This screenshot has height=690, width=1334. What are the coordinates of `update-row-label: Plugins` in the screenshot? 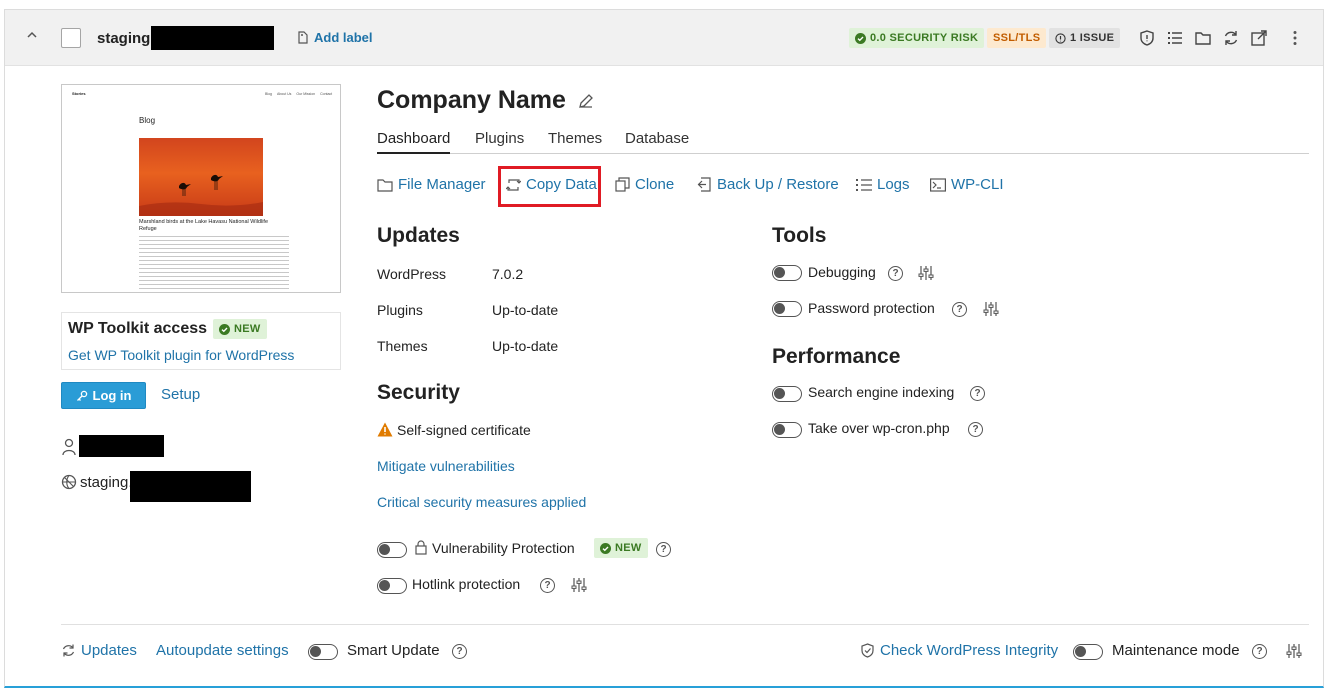 It's located at (400, 310).